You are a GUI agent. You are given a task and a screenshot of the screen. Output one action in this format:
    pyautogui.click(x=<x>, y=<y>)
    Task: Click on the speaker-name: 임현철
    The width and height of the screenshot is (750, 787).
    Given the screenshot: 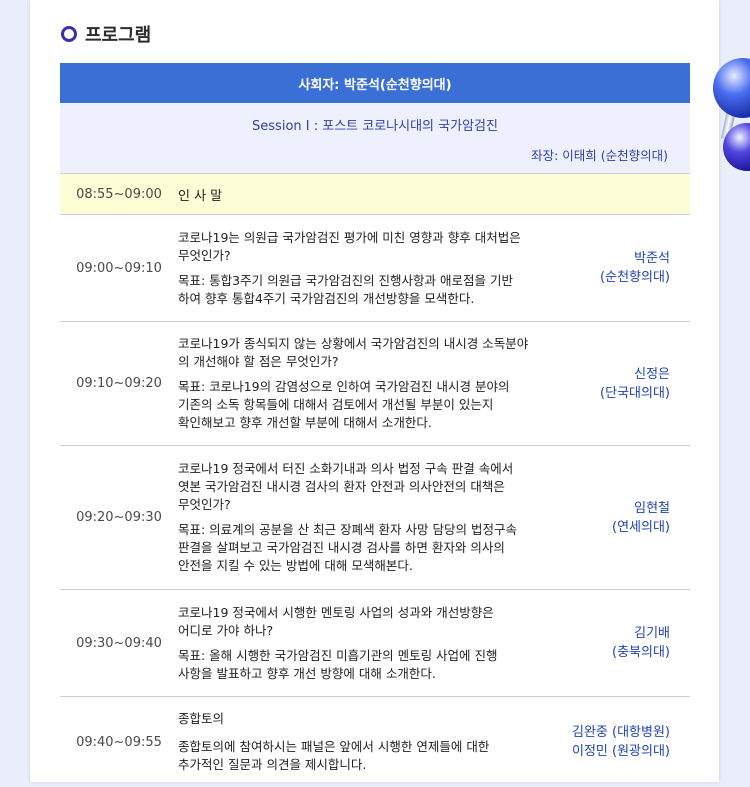 What is the action you would take?
    pyautogui.click(x=652, y=508)
    